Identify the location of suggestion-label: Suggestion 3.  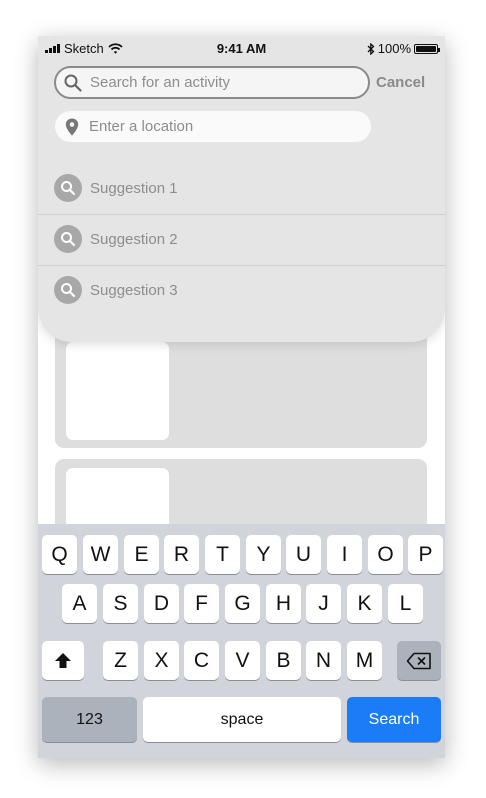
(134, 290).